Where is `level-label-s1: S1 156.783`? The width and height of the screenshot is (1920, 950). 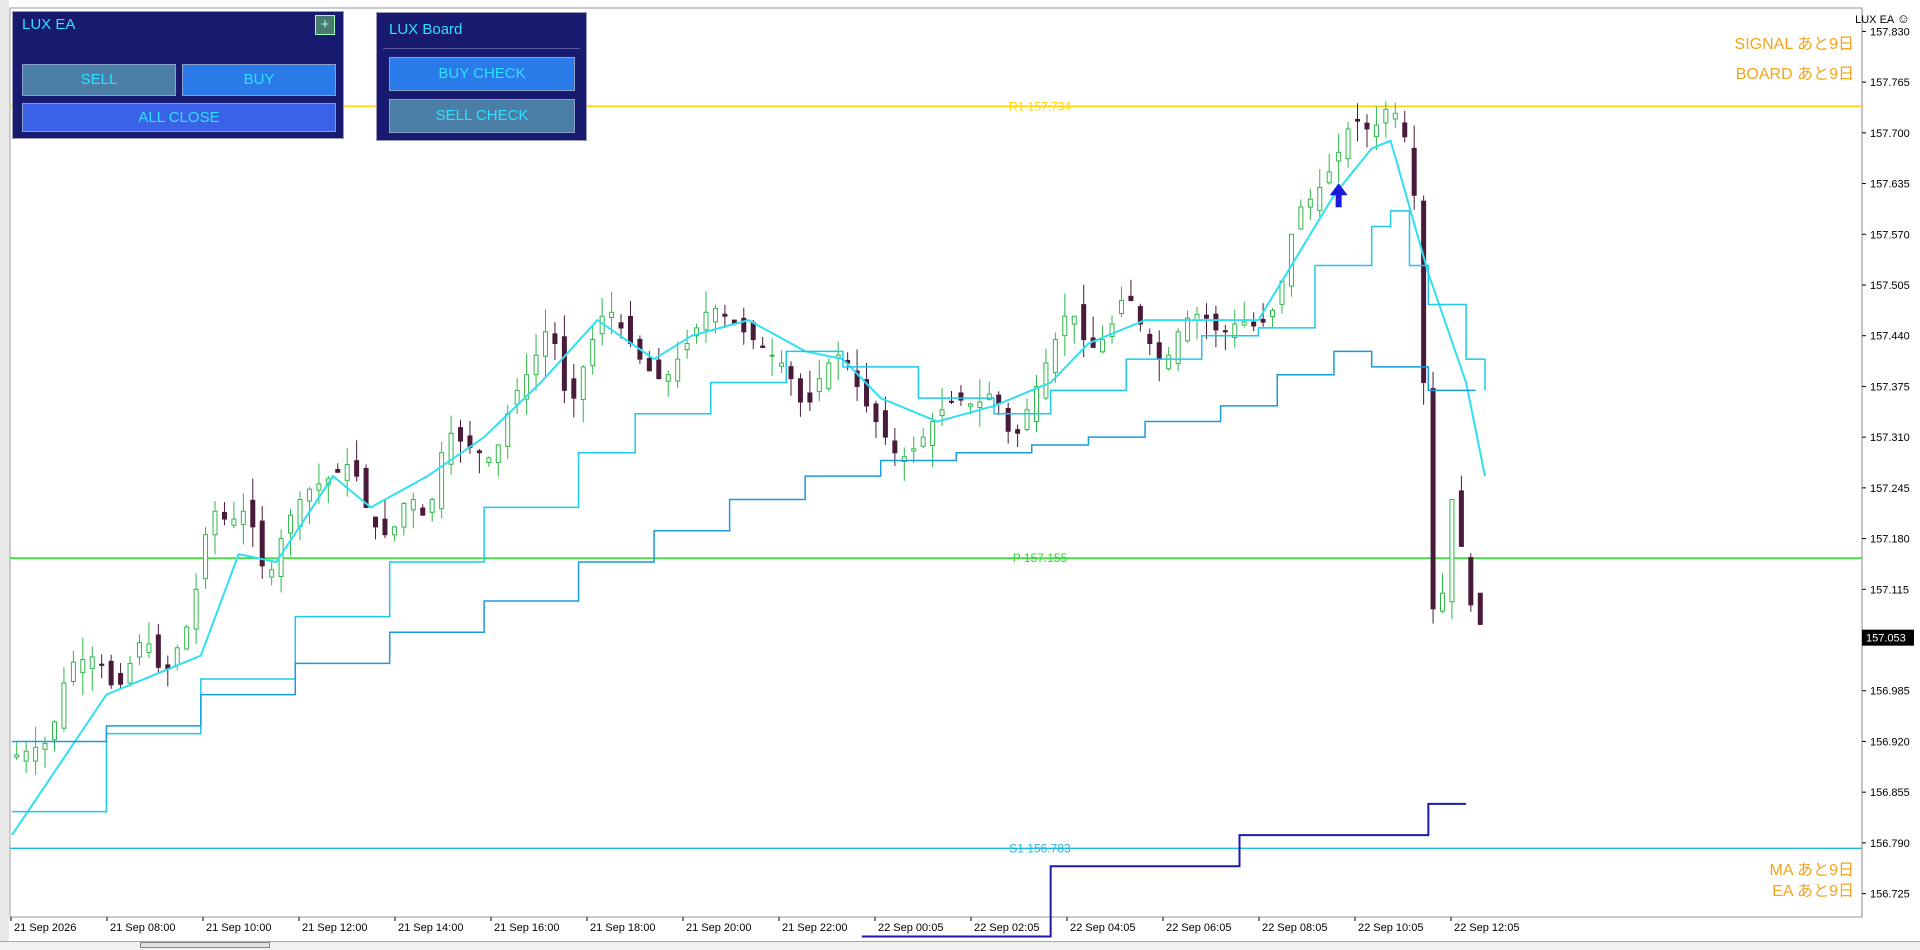
level-label-s1: S1 156.783 is located at coordinates (1040, 848).